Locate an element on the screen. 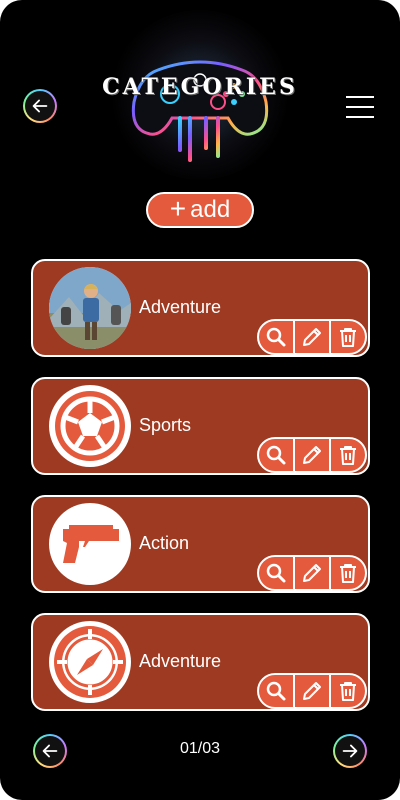 The width and height of the screenshot is (400, 800). category-label: Sports is located at coordinates (165, 425).